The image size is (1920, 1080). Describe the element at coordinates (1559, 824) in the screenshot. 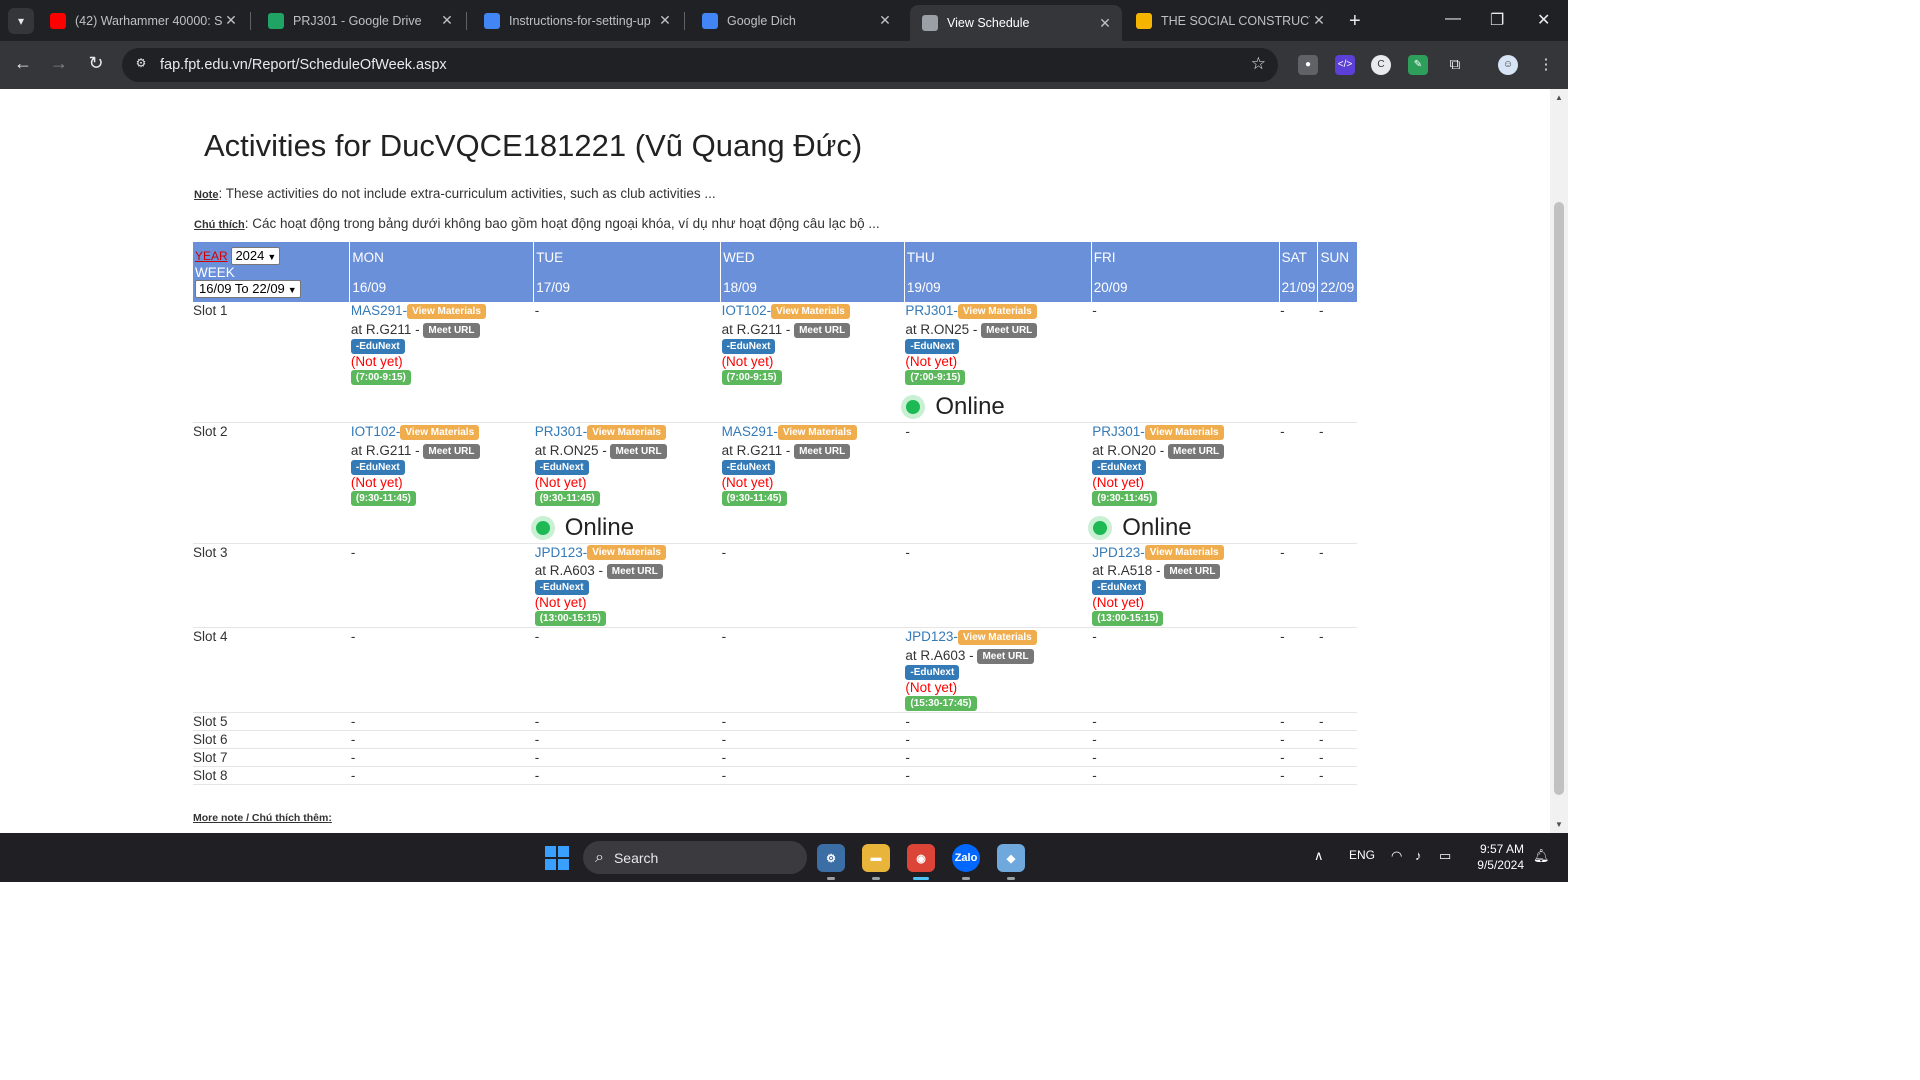

I see `scroll-down-icon: ▼` at that location.